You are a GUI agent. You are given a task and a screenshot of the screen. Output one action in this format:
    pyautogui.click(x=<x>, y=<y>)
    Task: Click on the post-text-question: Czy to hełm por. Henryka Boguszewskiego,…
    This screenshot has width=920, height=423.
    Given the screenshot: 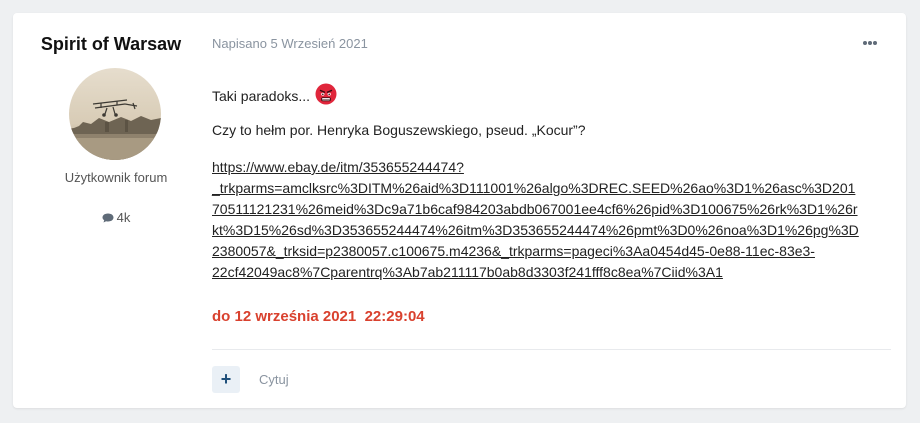 What is the action you would take?
    pyautogui.click(x=399, y=130)
    